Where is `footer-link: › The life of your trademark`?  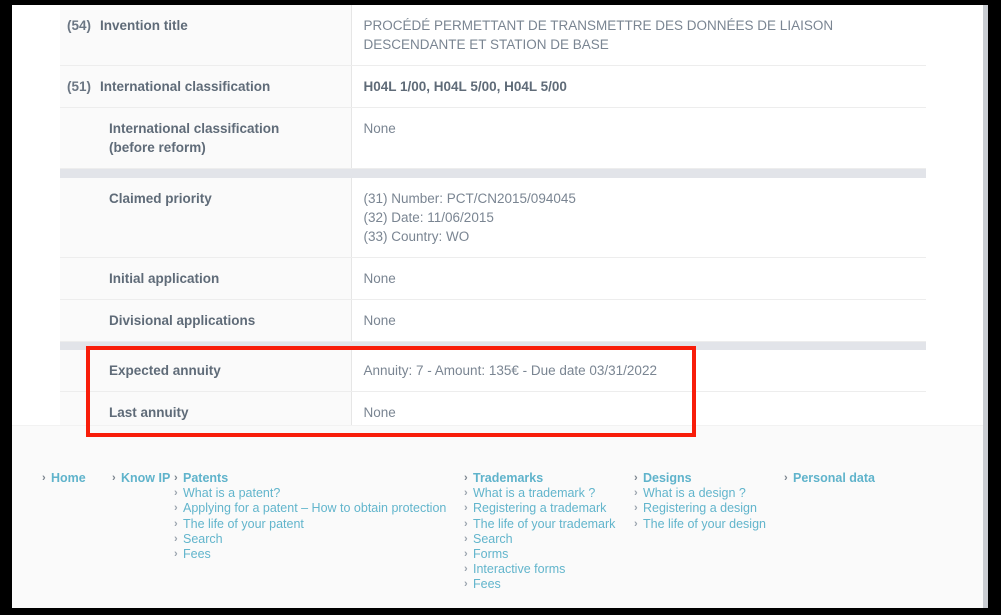 footer-link: › The life of your trademark is located at coordinates (549, 524).